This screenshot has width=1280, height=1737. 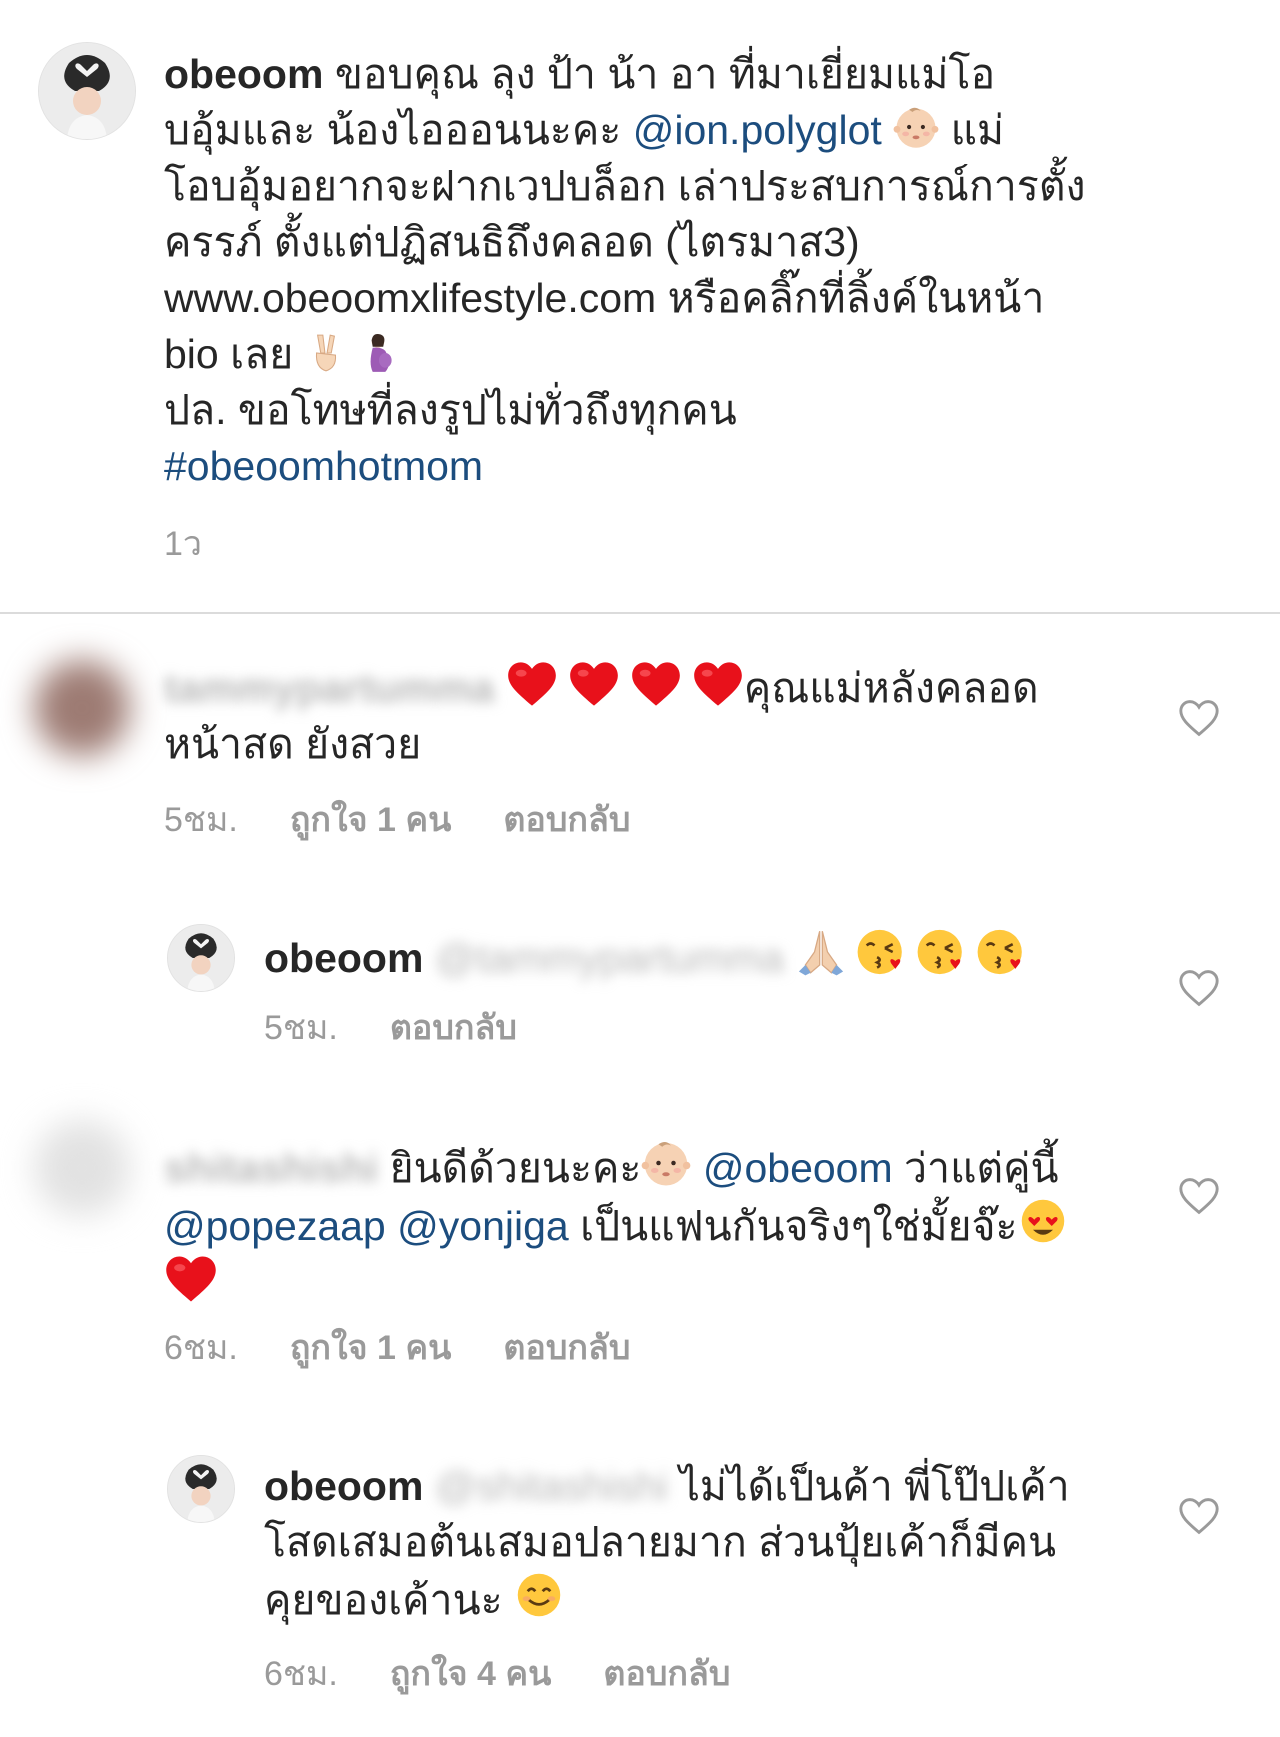 I want to click on caption-time: 1ว, so click(x=183, y=544).